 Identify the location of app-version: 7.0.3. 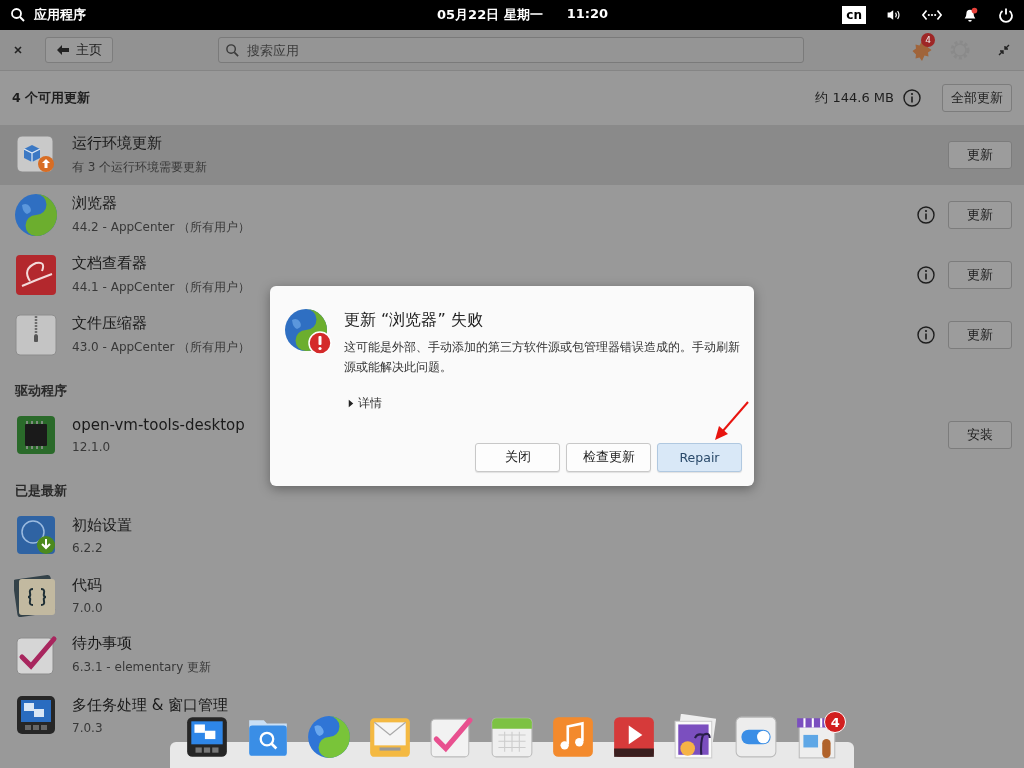
(87, 727).